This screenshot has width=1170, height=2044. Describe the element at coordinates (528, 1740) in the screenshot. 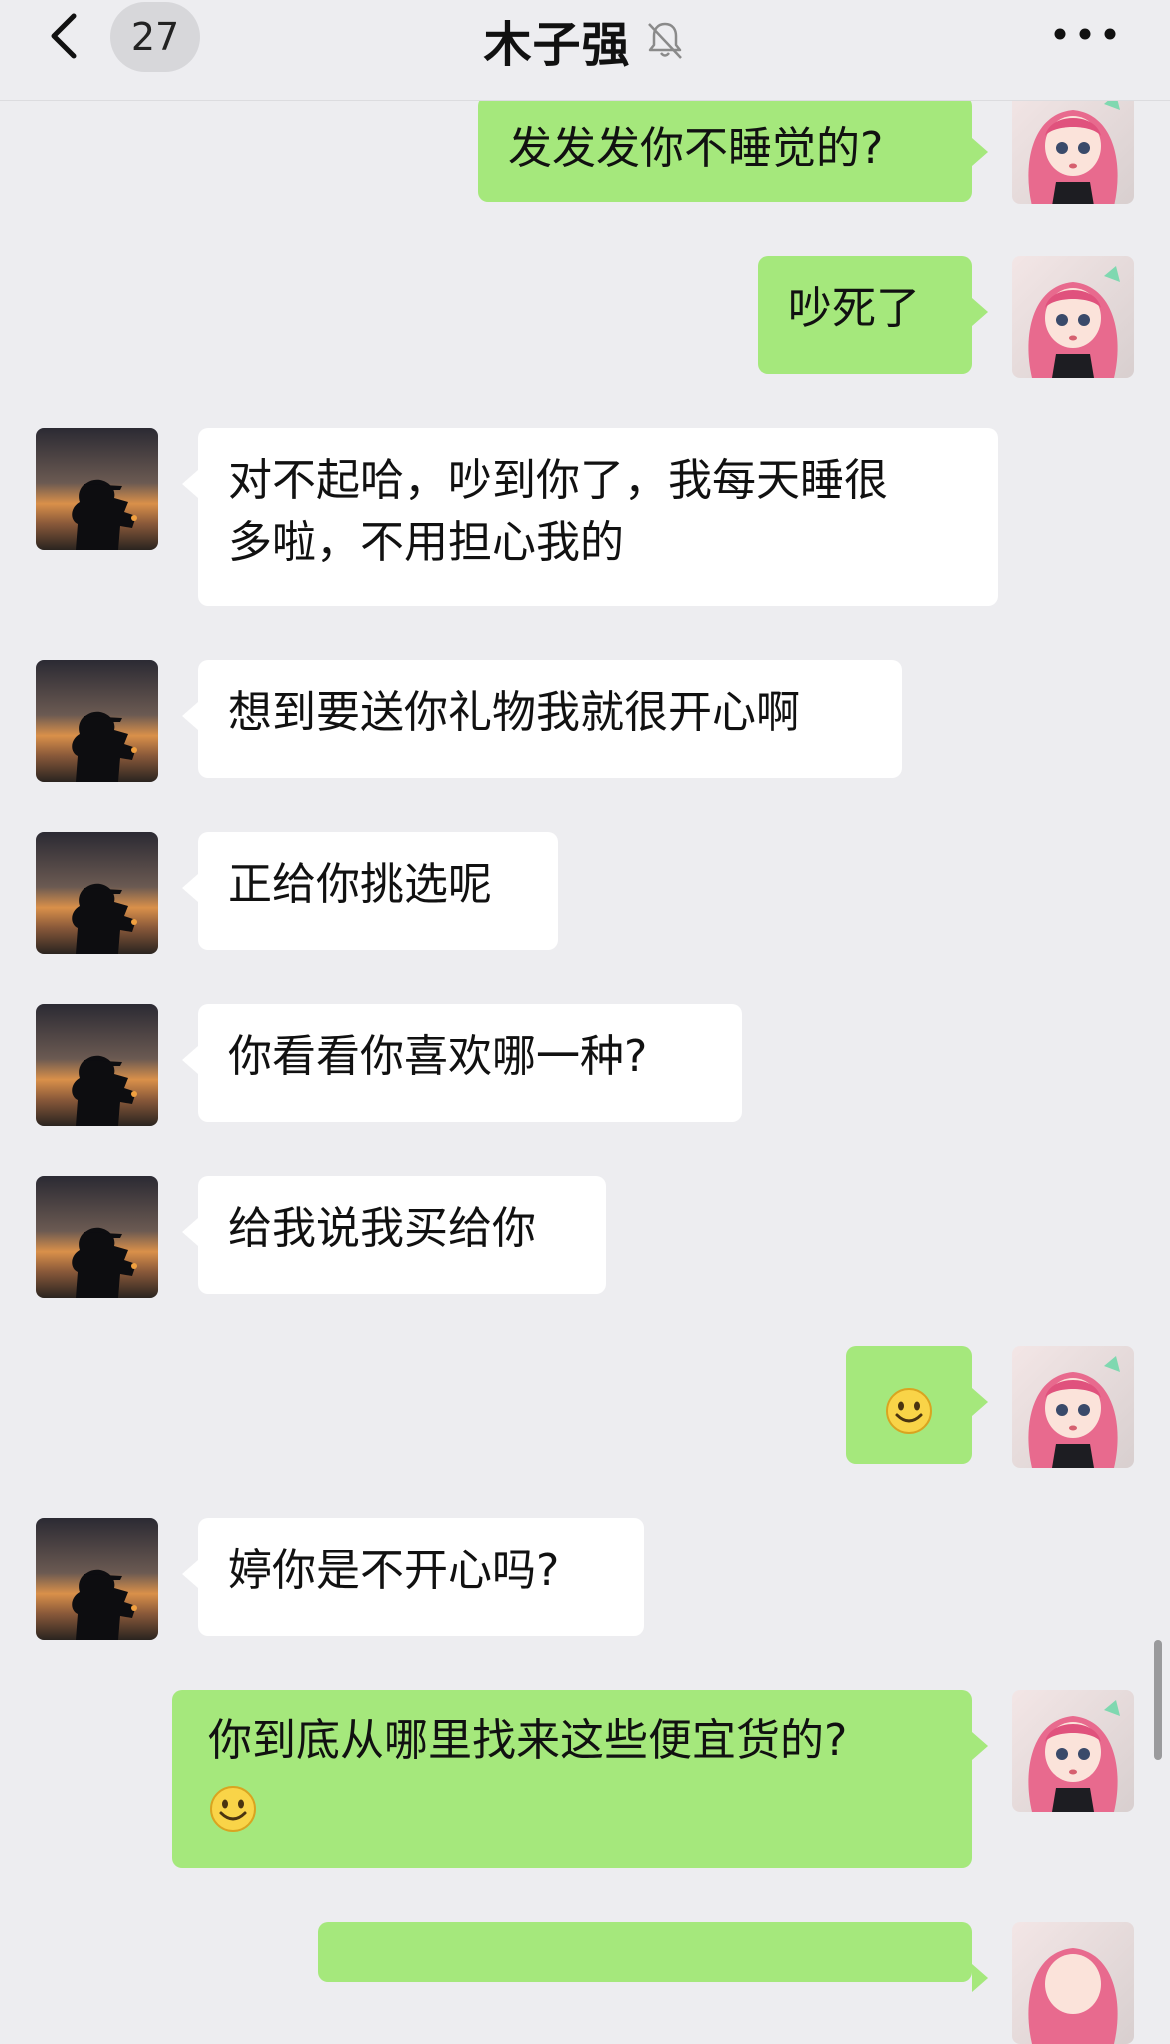

I see `message-text: 你到底从哪里找来这些便宜货的?` at that location.